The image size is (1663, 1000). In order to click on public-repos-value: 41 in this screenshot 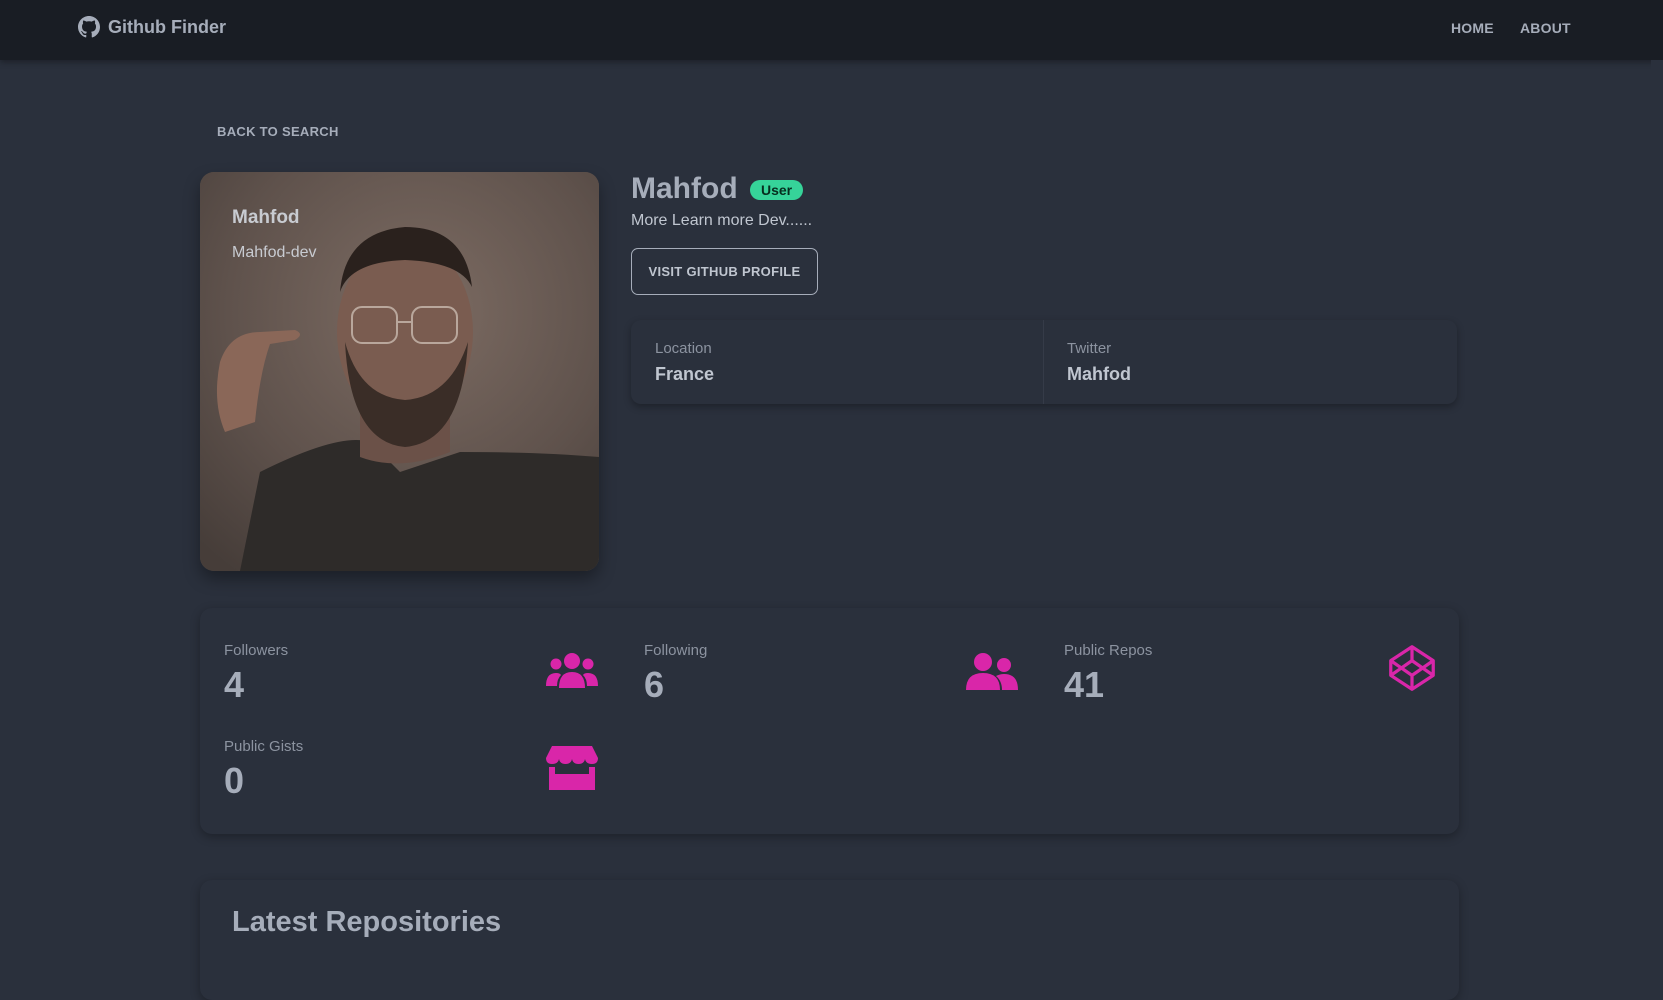, I will do `click(1084, 684)`.